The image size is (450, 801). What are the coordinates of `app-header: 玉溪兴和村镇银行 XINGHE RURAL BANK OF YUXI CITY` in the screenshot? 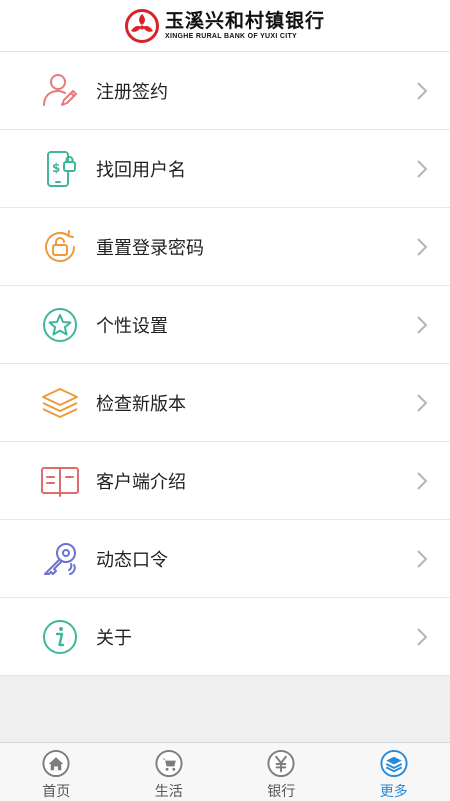 It's located at (225, 26).